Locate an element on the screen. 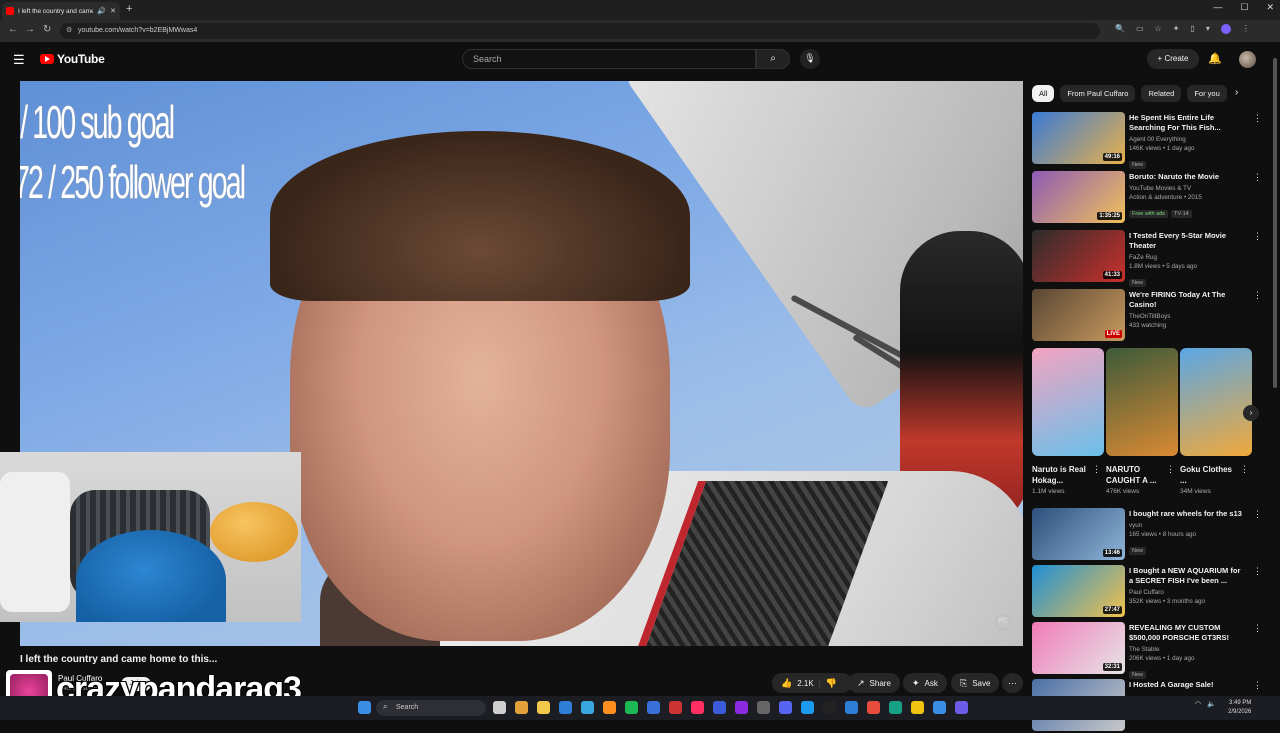 The image size is (1280, 733). thumbs-down-icon: 👎 is located at coordinates (831, 683).